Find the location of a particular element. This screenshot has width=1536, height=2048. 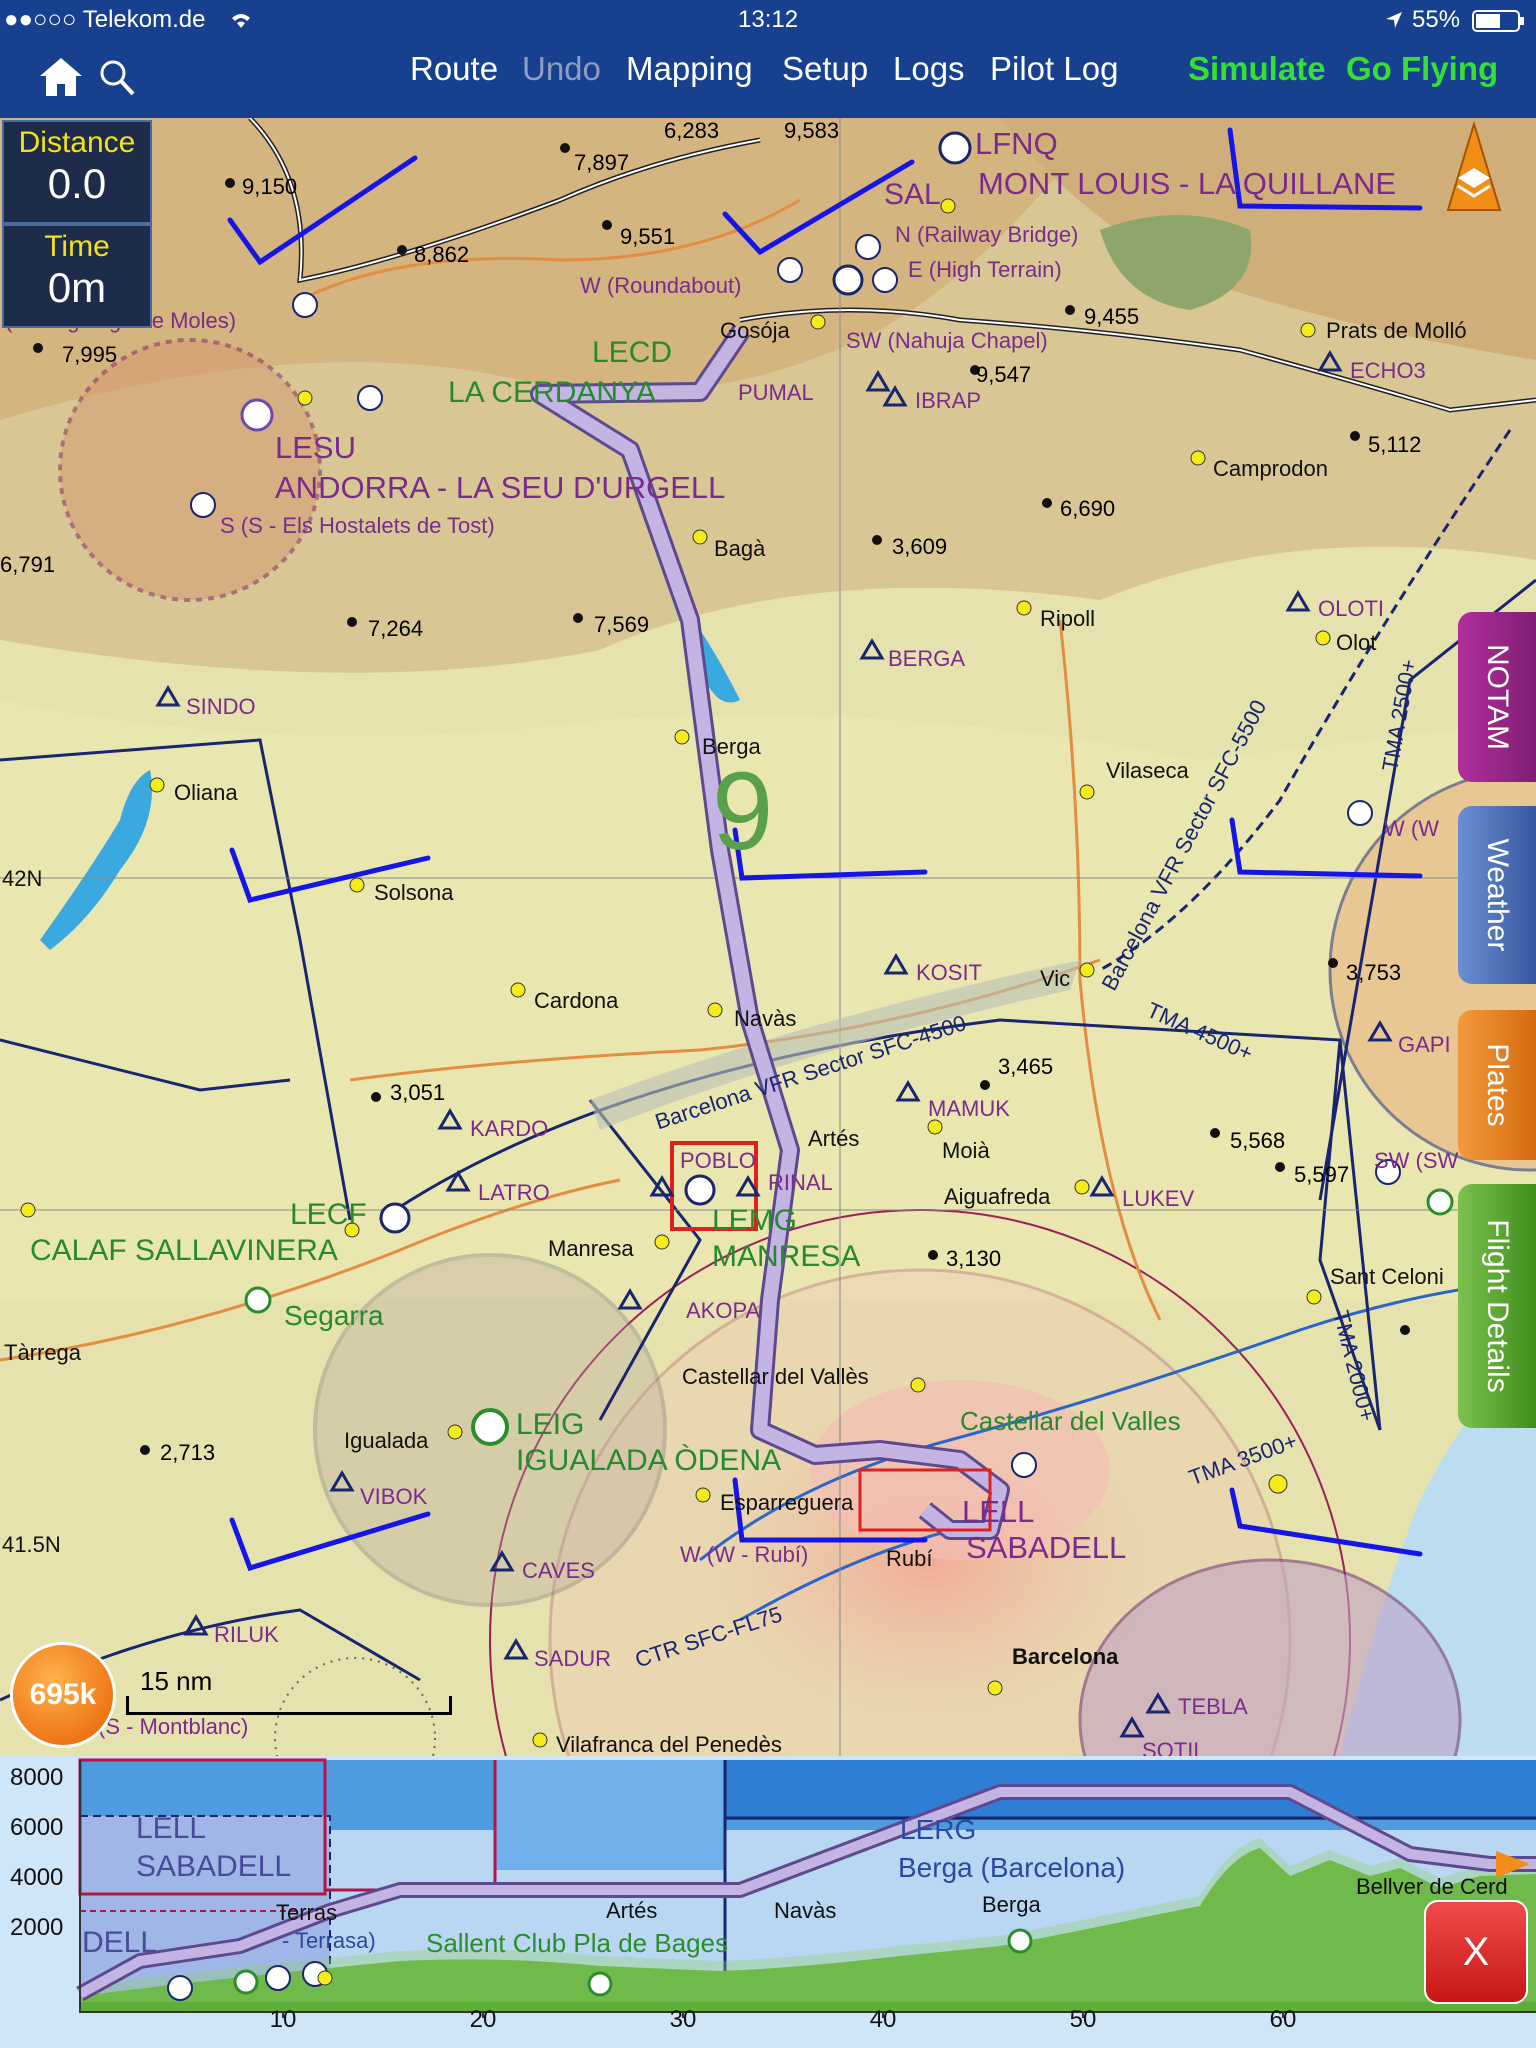

tab-plates-label: Plates is located at coordinates (1497, 1085).